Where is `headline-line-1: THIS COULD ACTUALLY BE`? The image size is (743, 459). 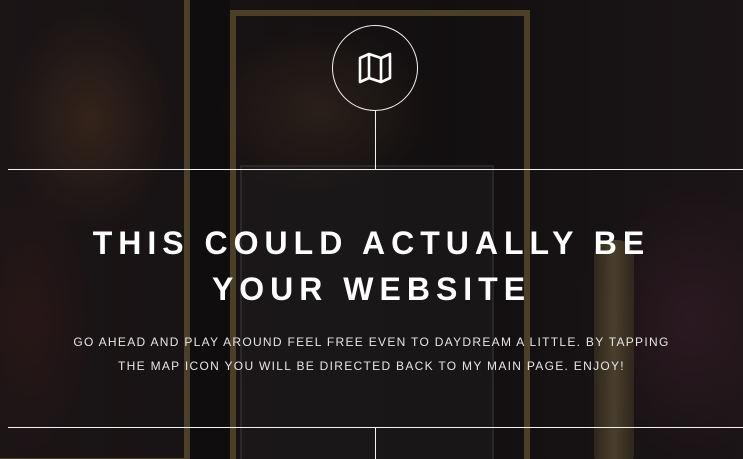
headline-line-1: THIS COULD ACTUALLY BE is located at coordinates (371, 243).